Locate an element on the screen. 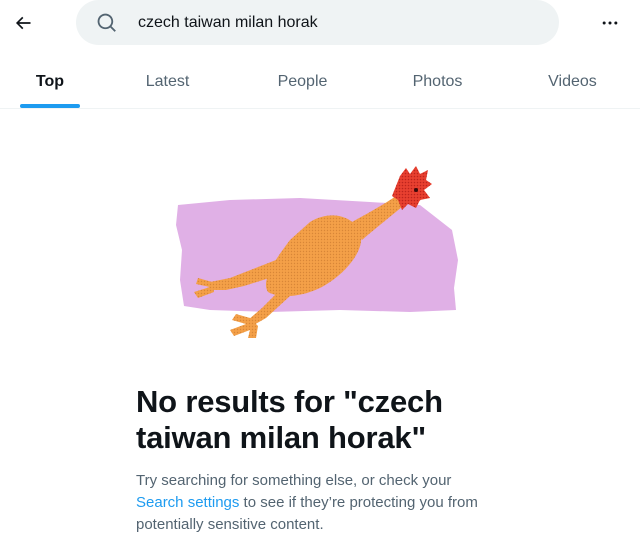 The image size is (640, 544). search-tabs: Top Latest People Photos Videos is located at coordinates (320, 82).